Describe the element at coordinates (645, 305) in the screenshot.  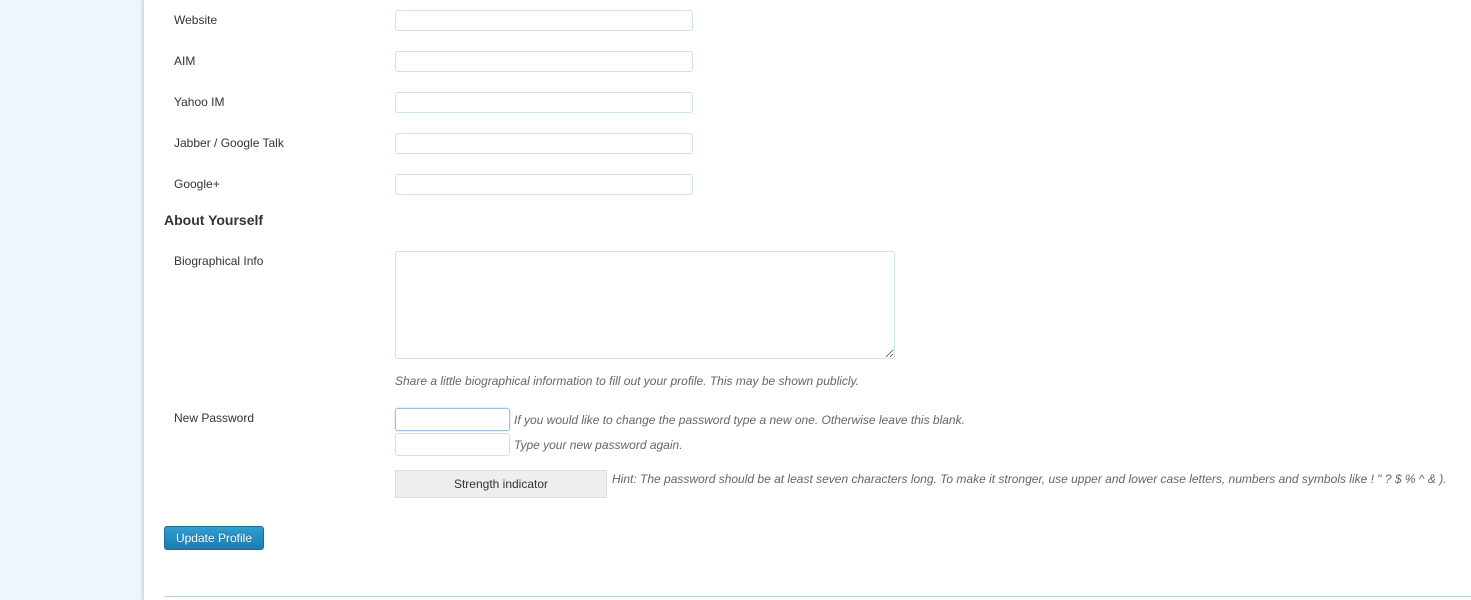
I see `bio-textarea` at that location.